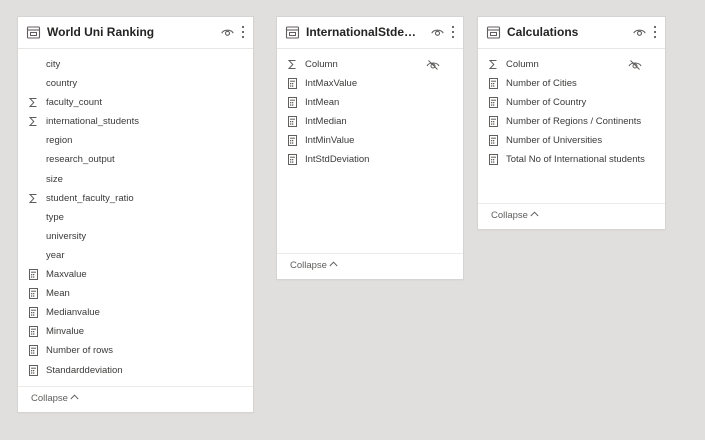  Describe the element at coordinates (59, 141) in the screenshot. I see `field-label: region` at that location.